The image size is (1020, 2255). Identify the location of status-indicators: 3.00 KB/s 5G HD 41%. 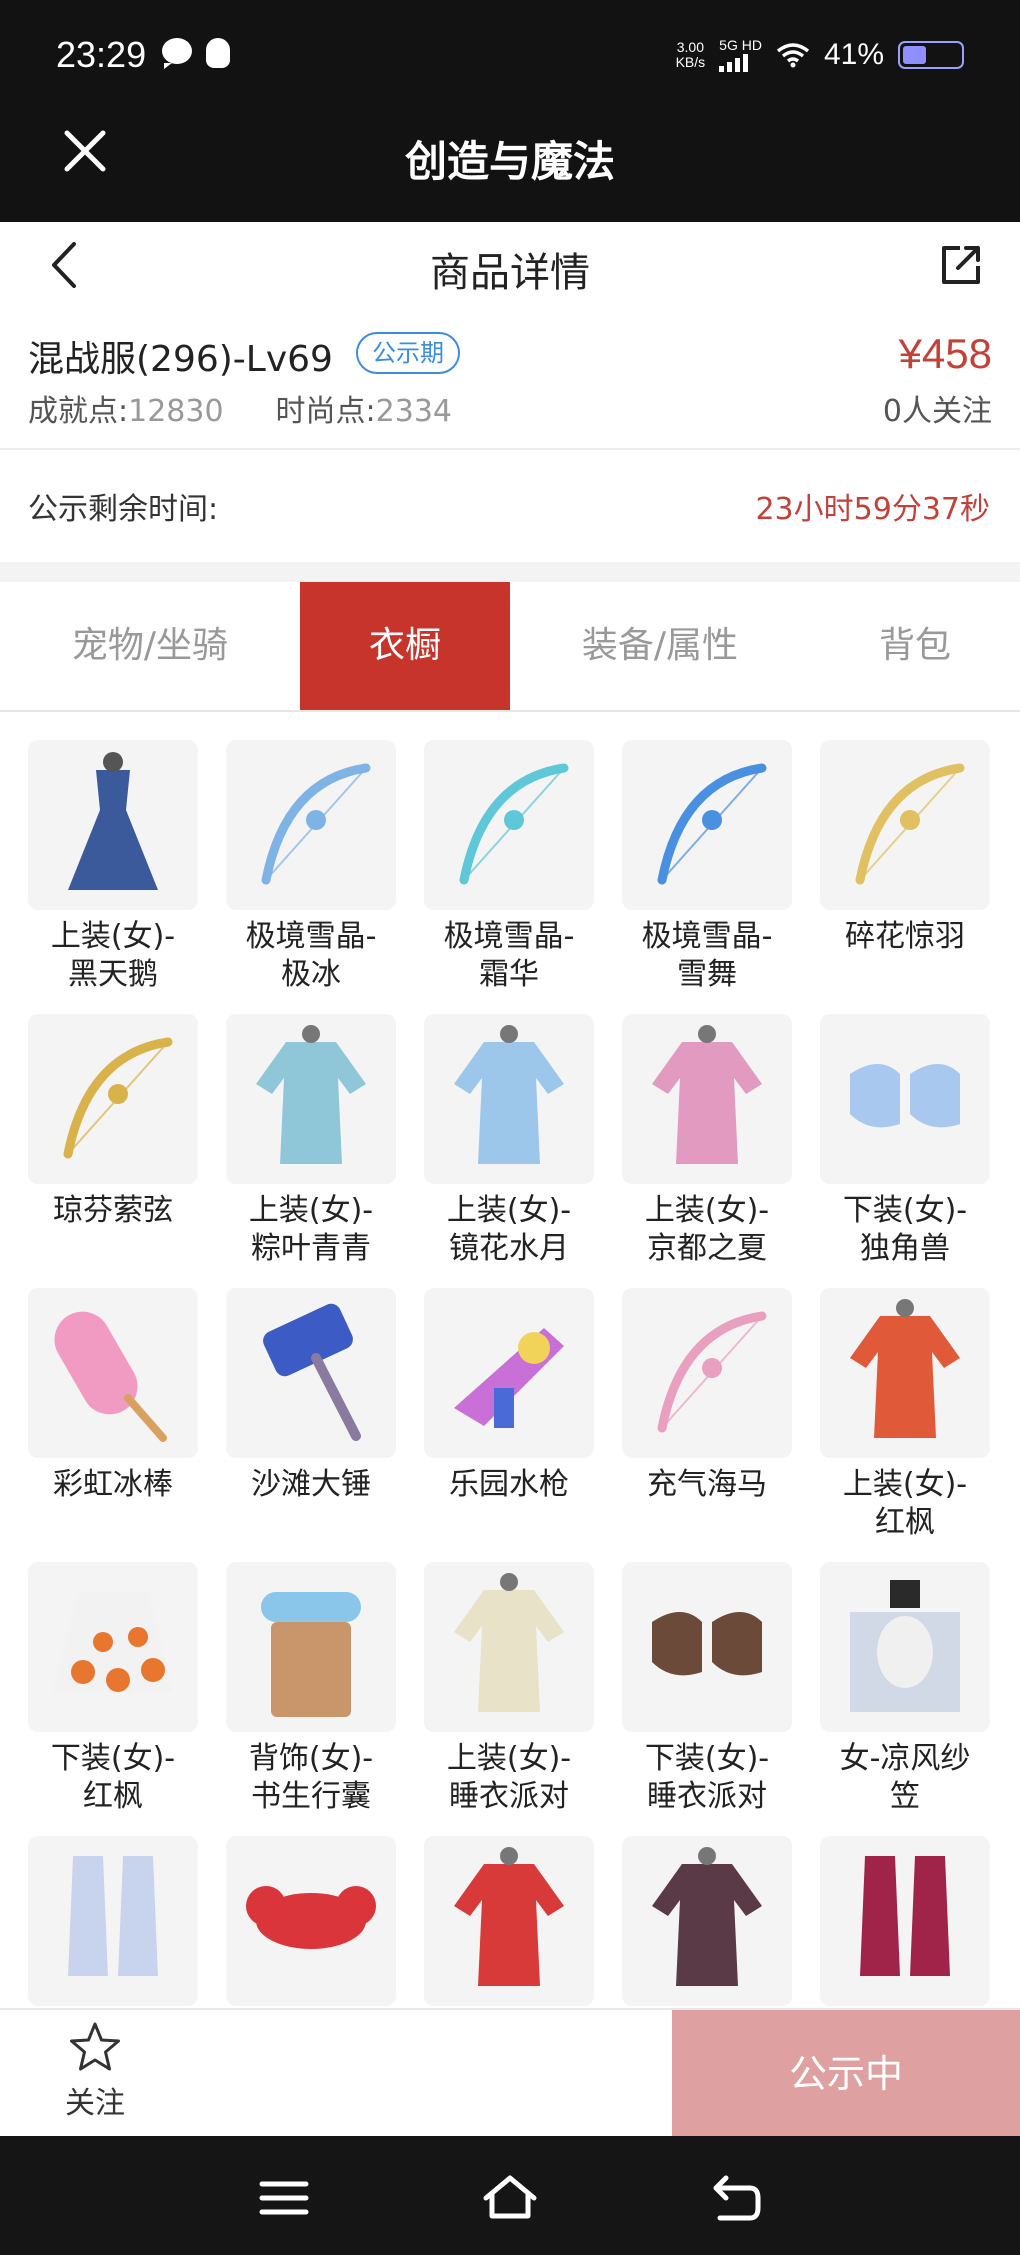
(820, 55).